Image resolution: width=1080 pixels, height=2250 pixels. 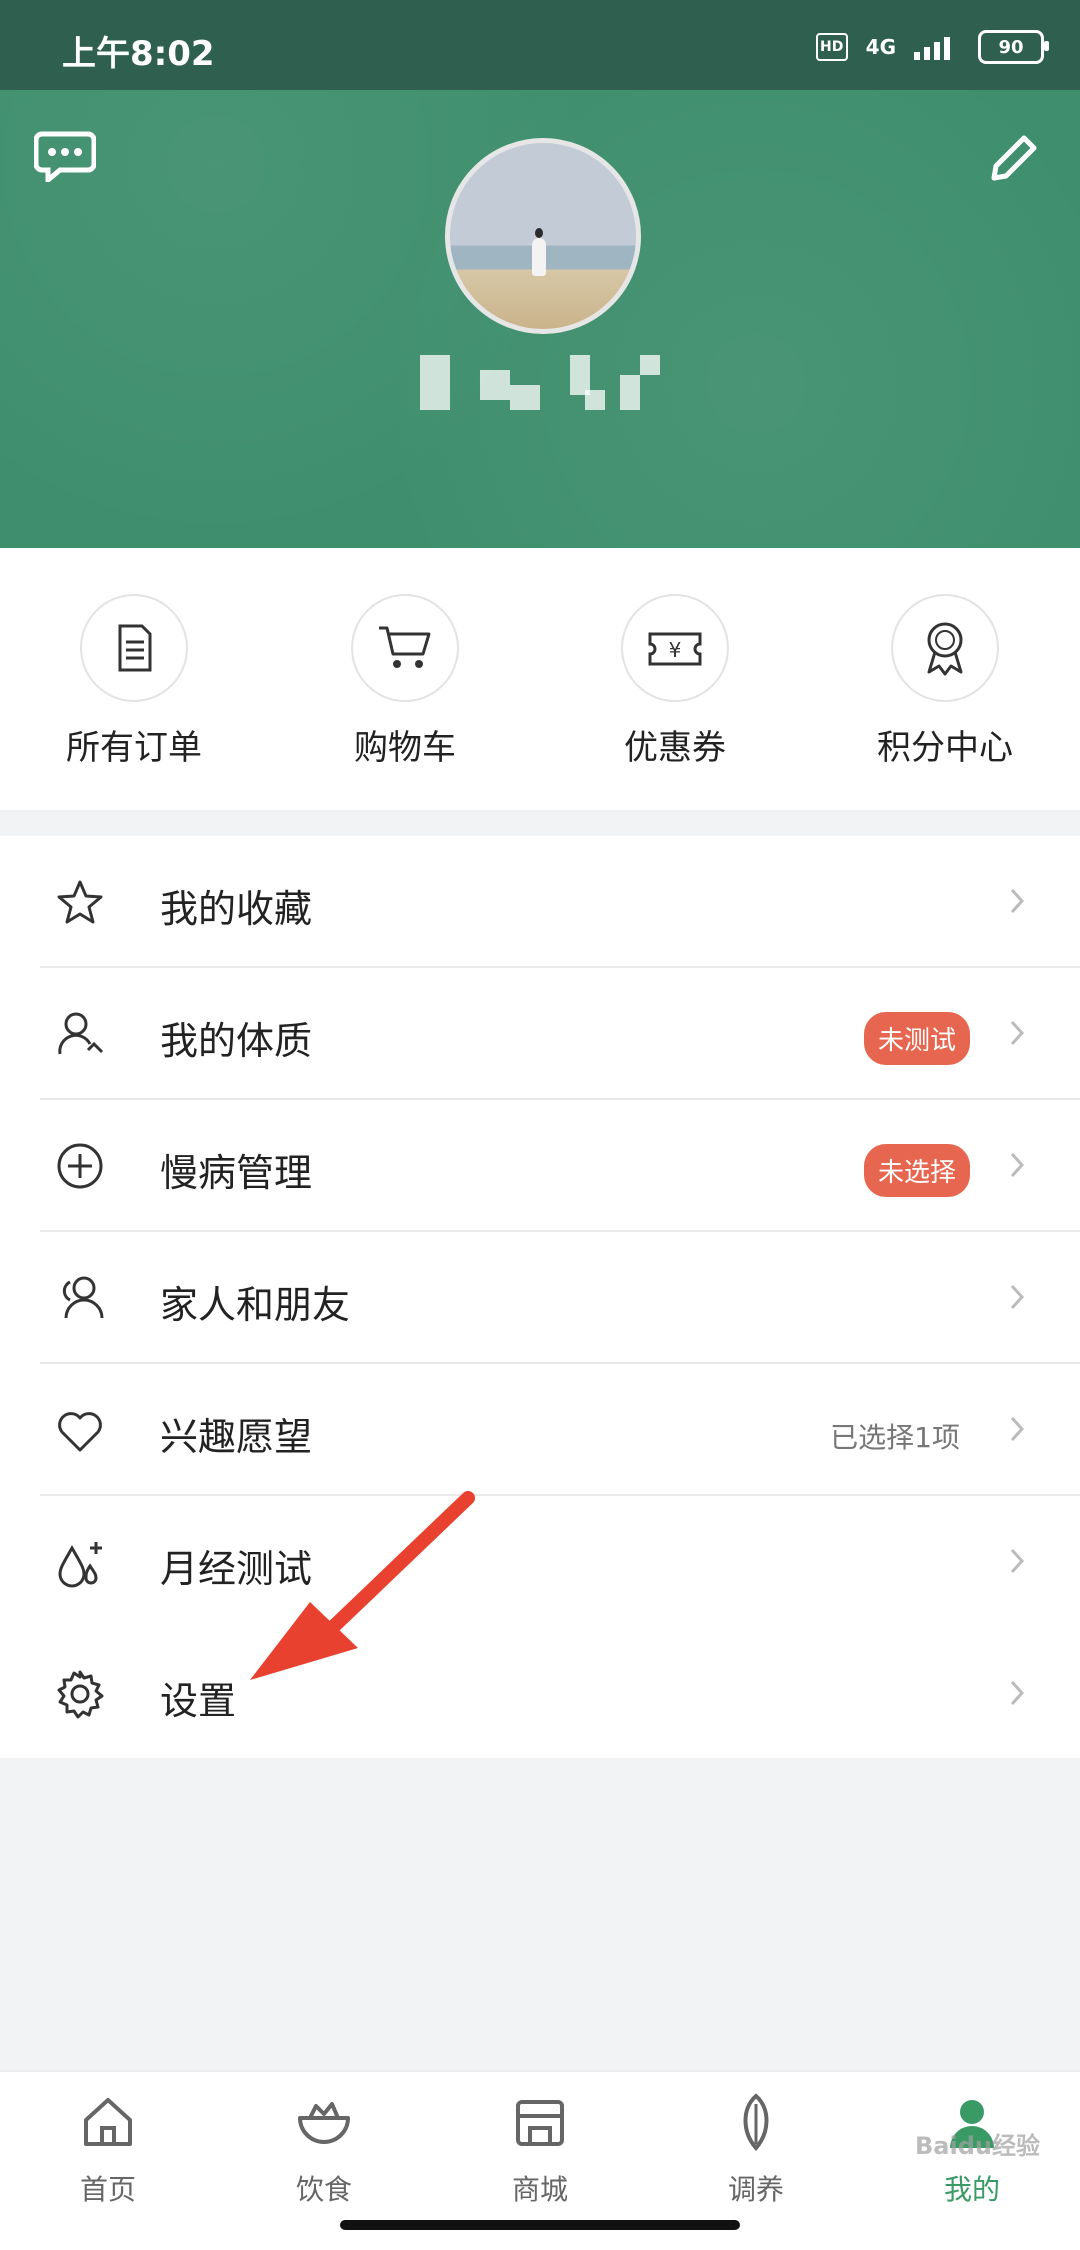 I want to click on menu-item-favorites: 我的收藏, so click(x=540, y=902).